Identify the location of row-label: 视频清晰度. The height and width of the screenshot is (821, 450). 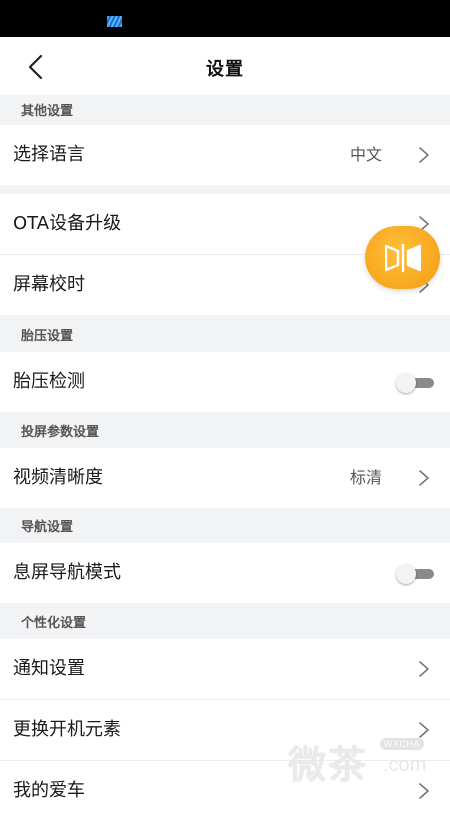
(58, 477).